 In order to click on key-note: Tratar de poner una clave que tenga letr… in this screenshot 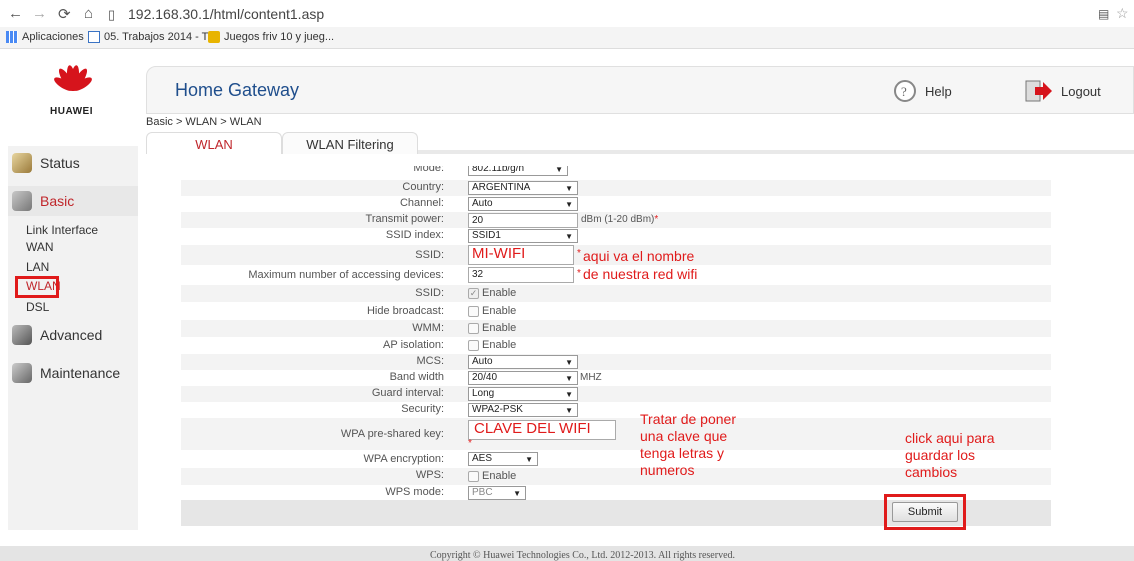, I will do `click(688, 444)`.